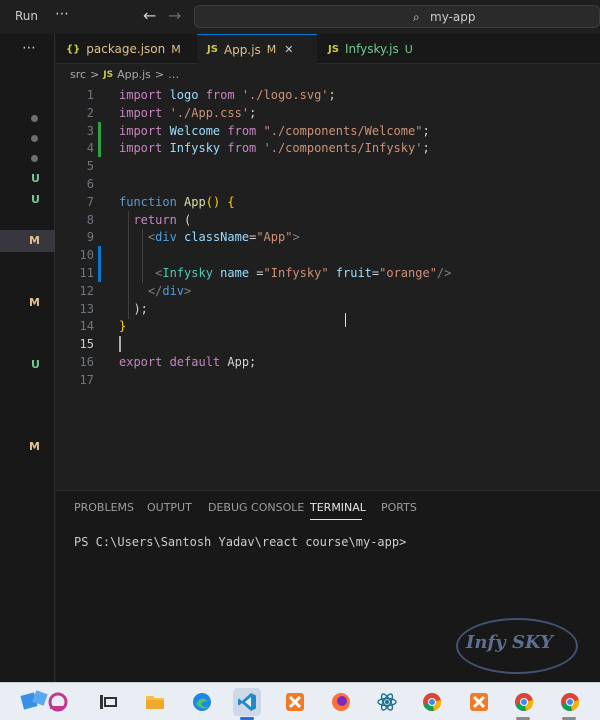 This screenshot has height=720, width=600. I want to click on code-line: 16 export default App;, so click(328, 362).